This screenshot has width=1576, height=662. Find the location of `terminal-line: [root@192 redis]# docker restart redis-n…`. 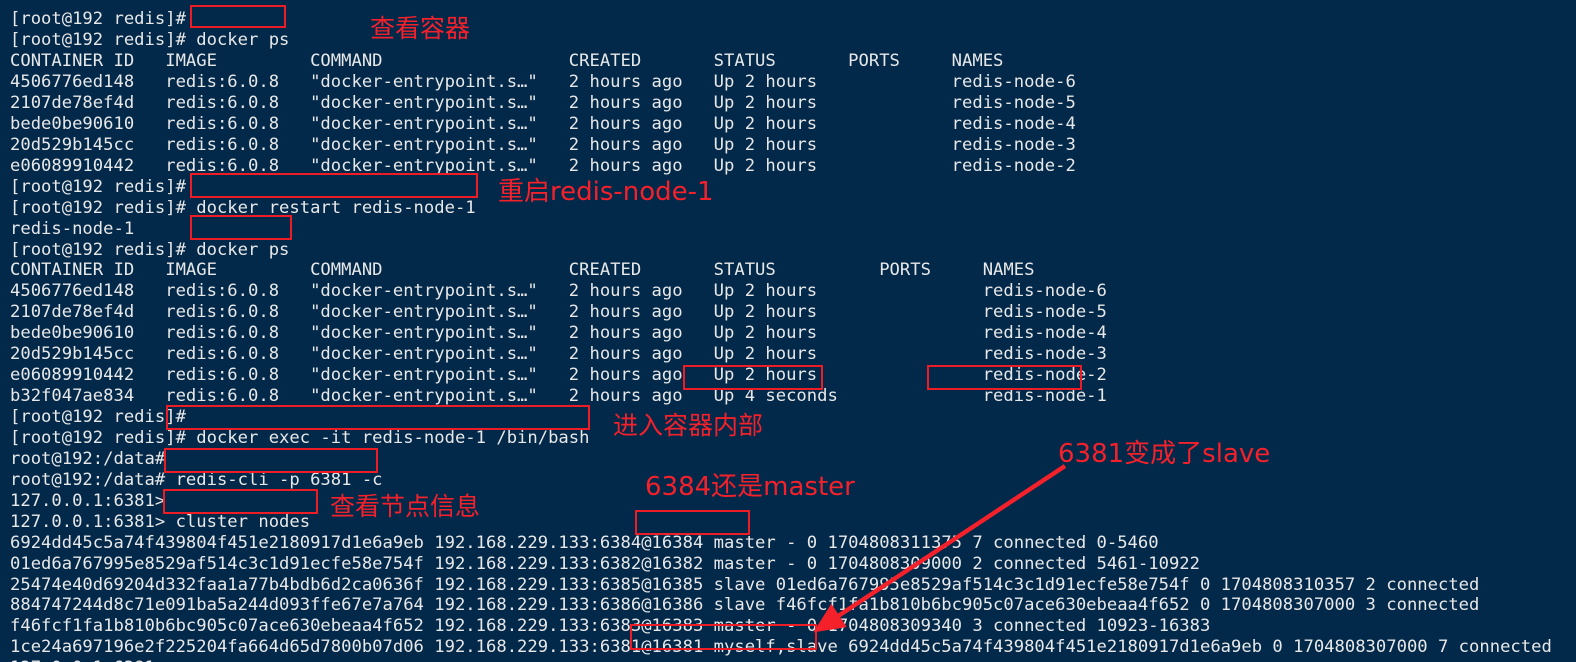

terminal-line: [root@192 redis]# docker restart redis-n… is located at coordinates (243, 207).